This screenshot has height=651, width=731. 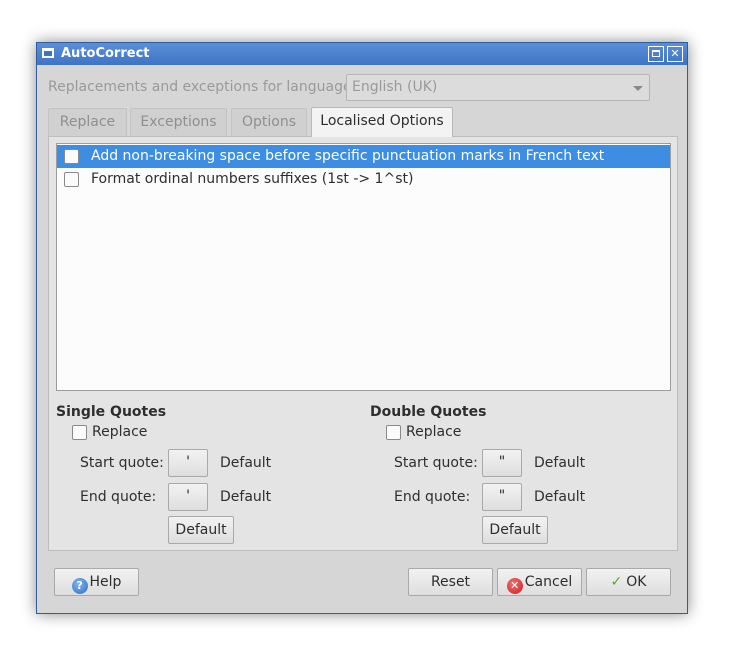 What do you see at coordinates (560, 463) in the screenshot?
I see `double-start-default-label: Default` at bounding box center [560, 463].